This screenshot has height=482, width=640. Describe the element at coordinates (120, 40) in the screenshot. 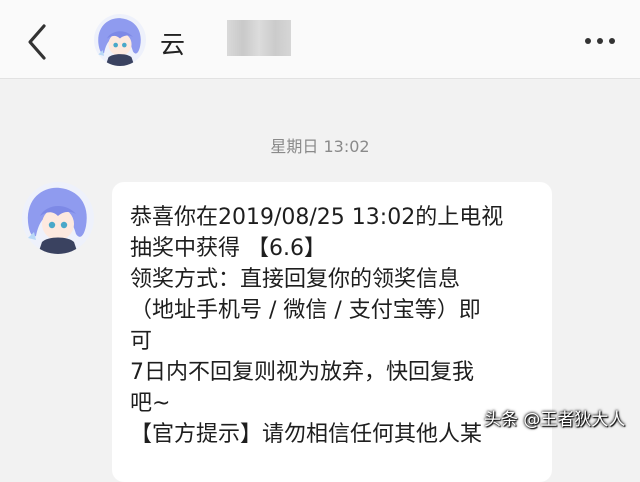

I see `contact-avatar` at that location.